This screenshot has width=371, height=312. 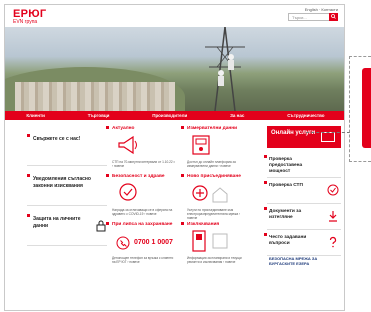 I want to click on search-icon, so click(x=333, y=16).